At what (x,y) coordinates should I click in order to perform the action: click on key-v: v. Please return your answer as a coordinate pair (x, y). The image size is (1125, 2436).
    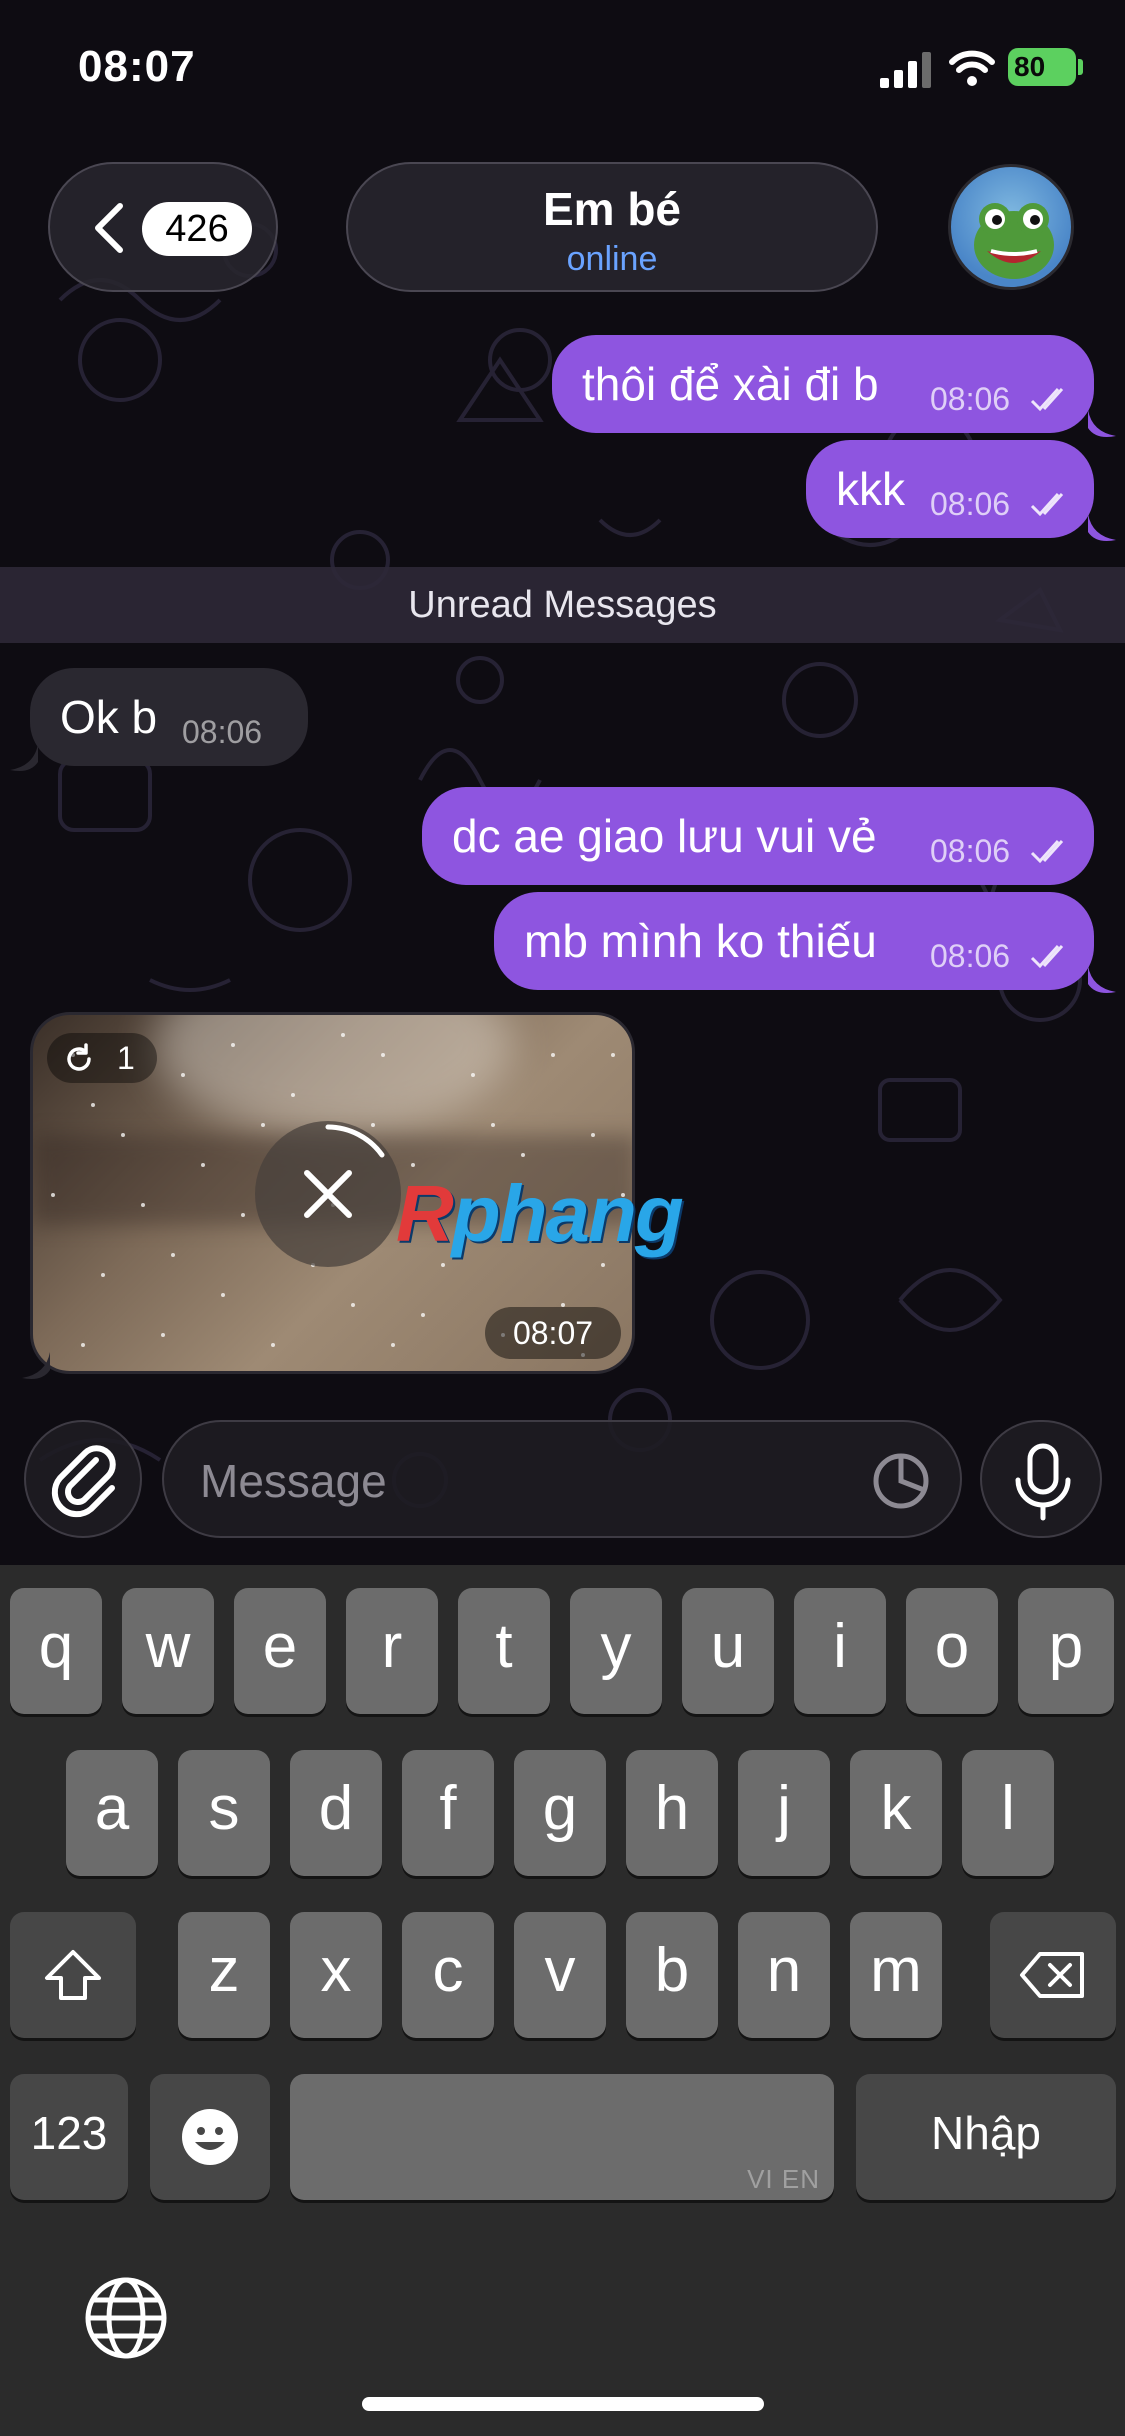
    Looking at the image, I should click on (560, 1975).